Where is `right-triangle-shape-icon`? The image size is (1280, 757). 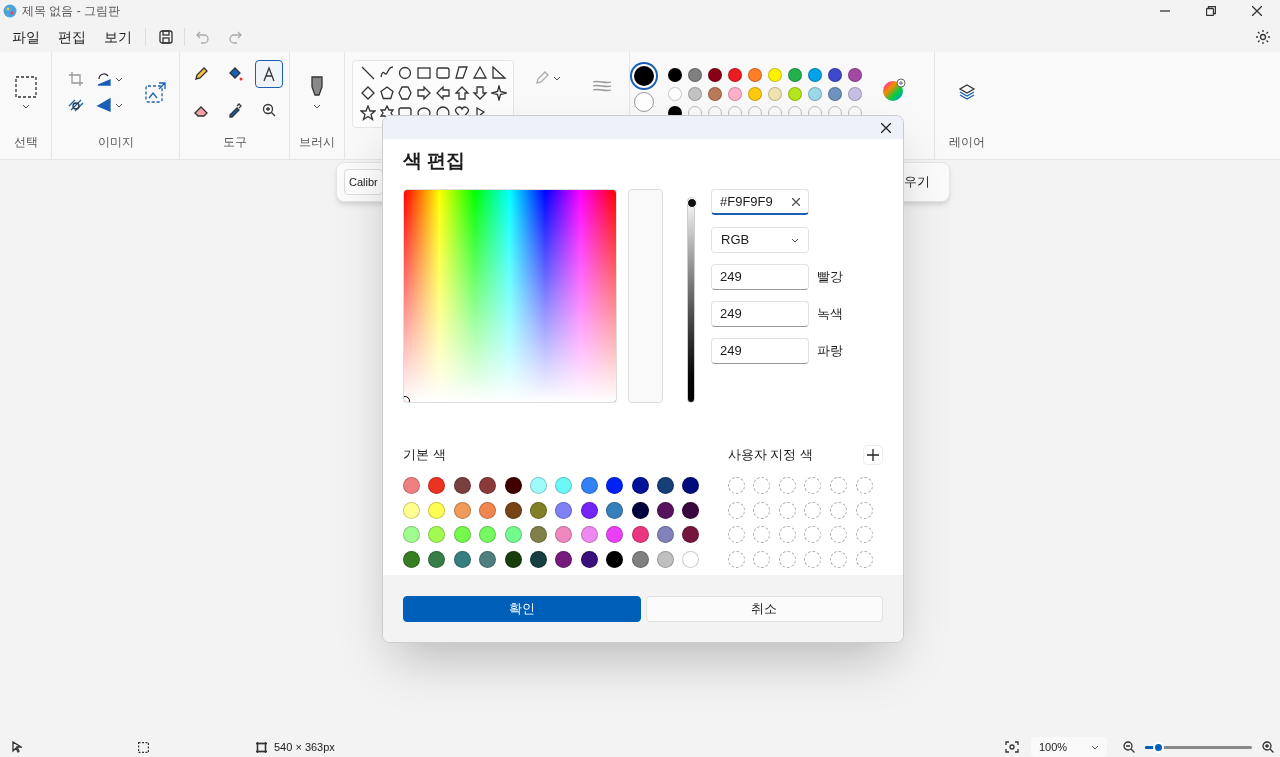
right-triangle-shape-icon is located at coordinates (499, 73).